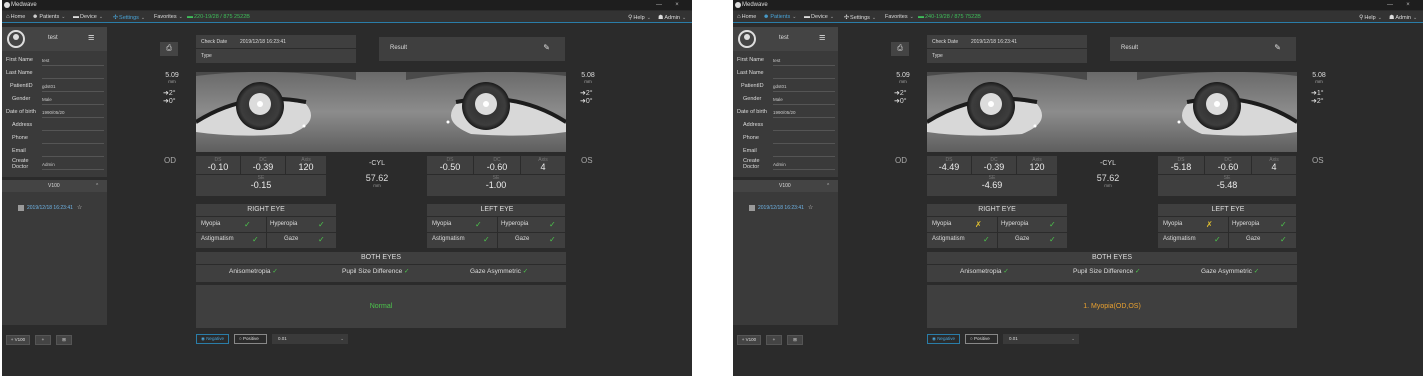 This screenshot has height=376, width=1423. I want to click on device-connected-icon: ▬, so click(921, 17).